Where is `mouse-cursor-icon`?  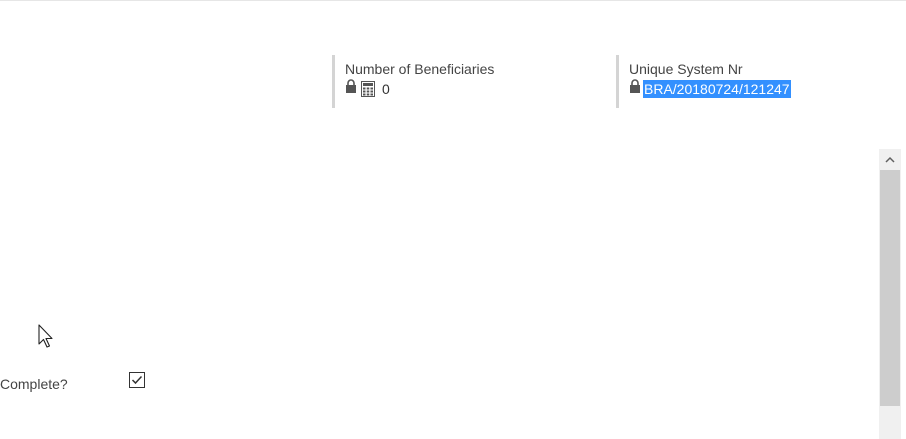 mouse-cursor-icon is located at coordinates (46, 336).